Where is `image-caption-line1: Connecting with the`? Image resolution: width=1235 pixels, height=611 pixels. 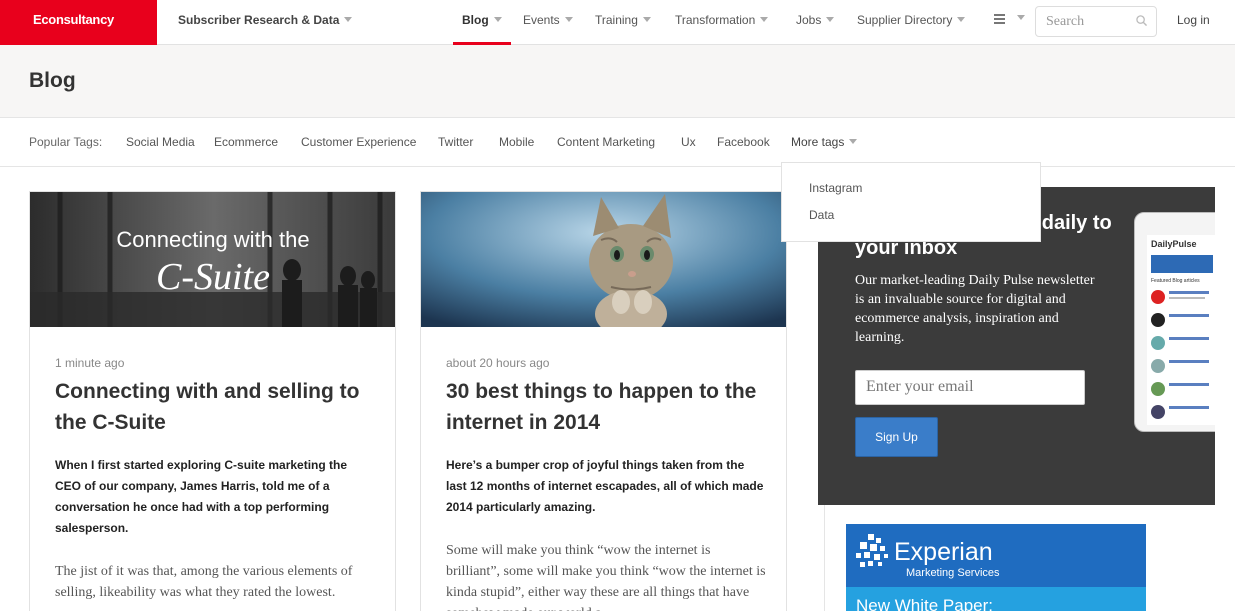 image-caption-line1: Connecting with the is located at coordinates (212, 239).